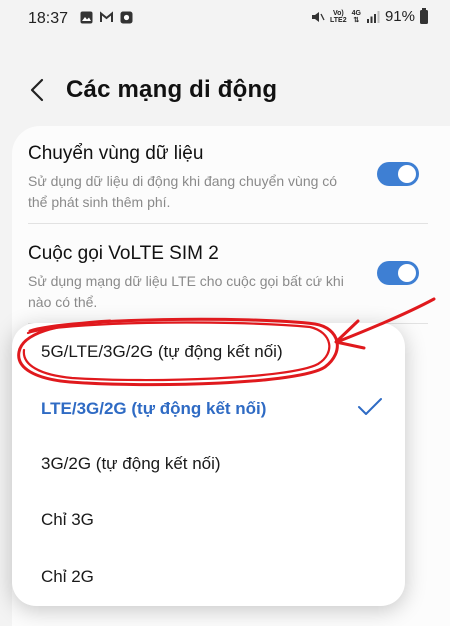 The height and width of the screenshot is (626, 450). I want to click on option-5g-lte-3g-2g: 5G/LTE/3G/2G (tự động kết nối), so click(162, 352).